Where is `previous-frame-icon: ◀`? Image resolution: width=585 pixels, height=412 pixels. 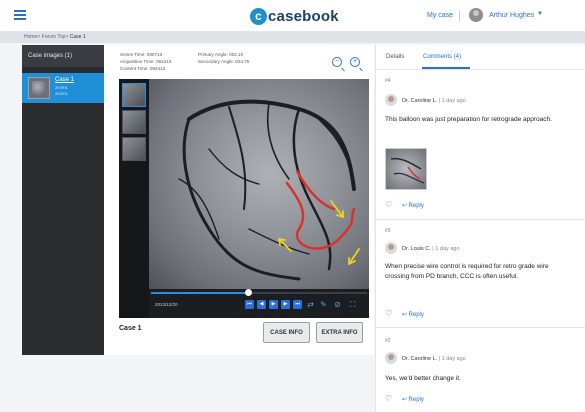 previous-frame-icon: ◀ is located at coordinates (261, 304).